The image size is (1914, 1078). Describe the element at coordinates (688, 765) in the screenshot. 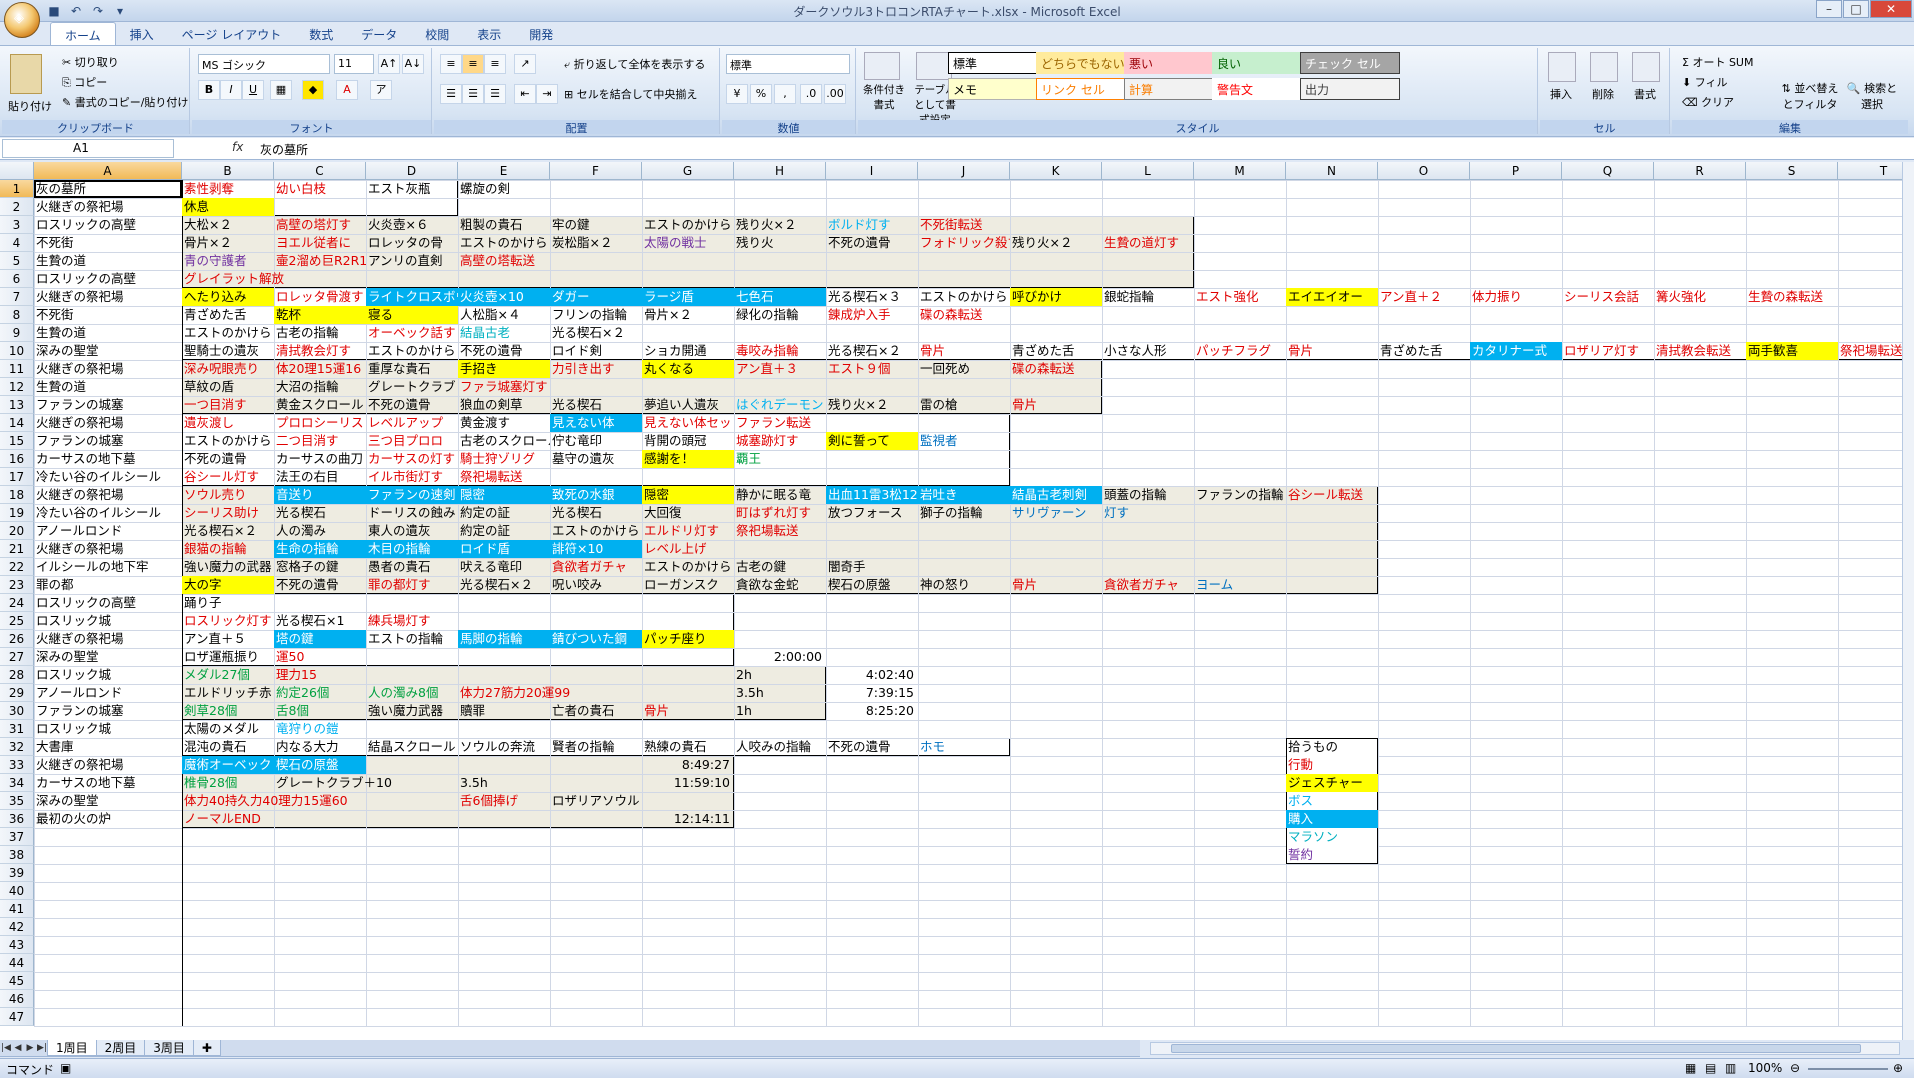

I see `cell: 8:49:27` at that location.